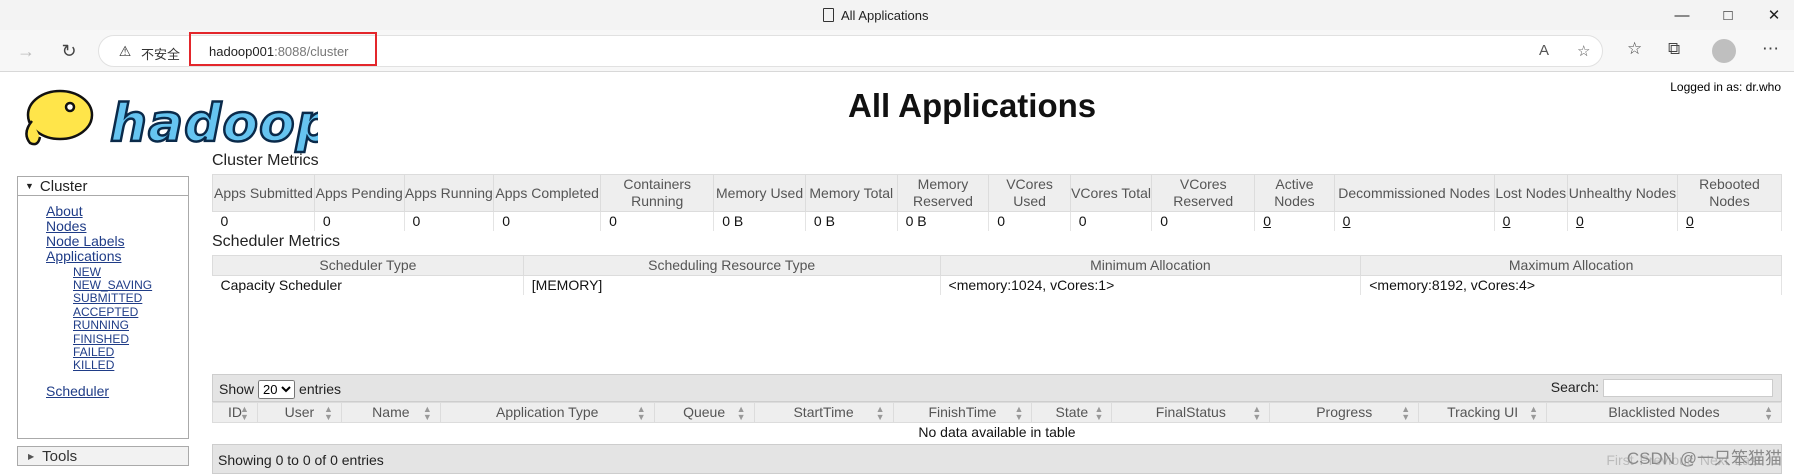  What do you see at coordinates (1414, 221) in the screenshot?
I see `decommissioned-nodes-cell: 0` at bounding box center [1414, 221].